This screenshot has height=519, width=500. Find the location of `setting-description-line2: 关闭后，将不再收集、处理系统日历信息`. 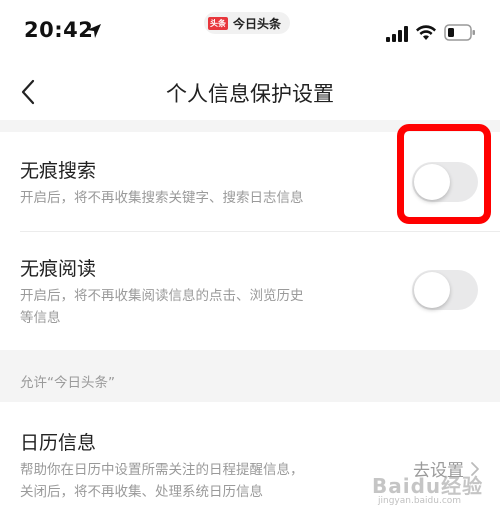

setting-description-line2: 关闭后，将不再收集、处理系统日历信息 is located at coordinates (141, 492).